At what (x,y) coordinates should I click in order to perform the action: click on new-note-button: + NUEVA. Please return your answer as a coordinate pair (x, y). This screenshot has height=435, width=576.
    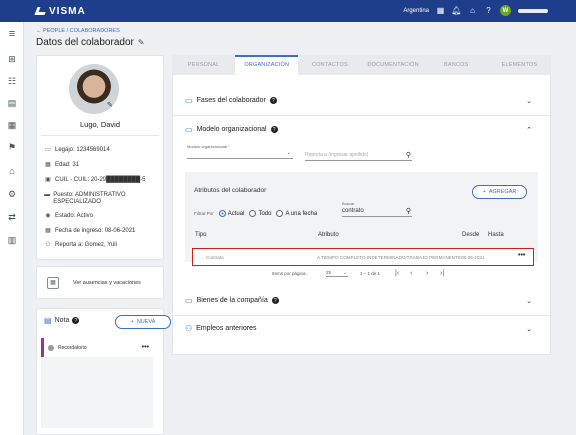
    Looking at the image, I should click on (143, 322).